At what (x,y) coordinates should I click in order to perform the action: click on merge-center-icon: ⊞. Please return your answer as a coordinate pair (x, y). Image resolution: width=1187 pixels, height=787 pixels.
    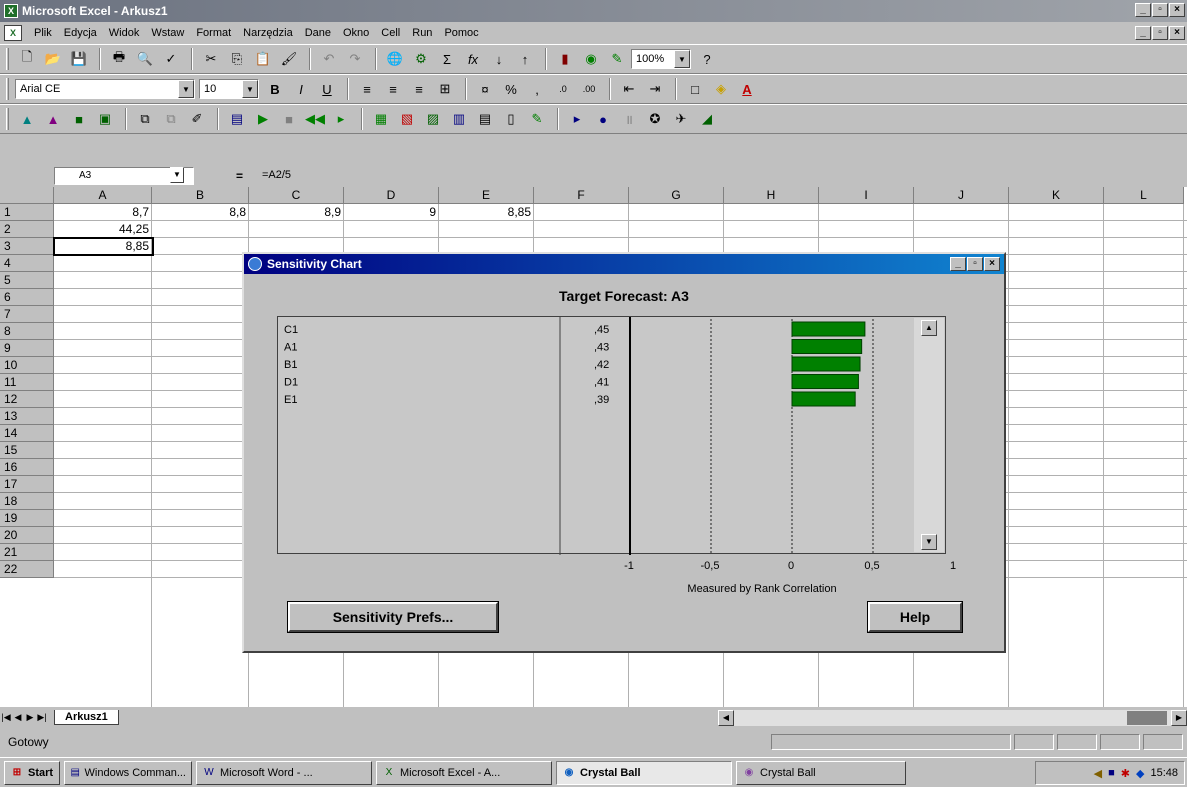
    Looking at the image, I should click on (445, 89).